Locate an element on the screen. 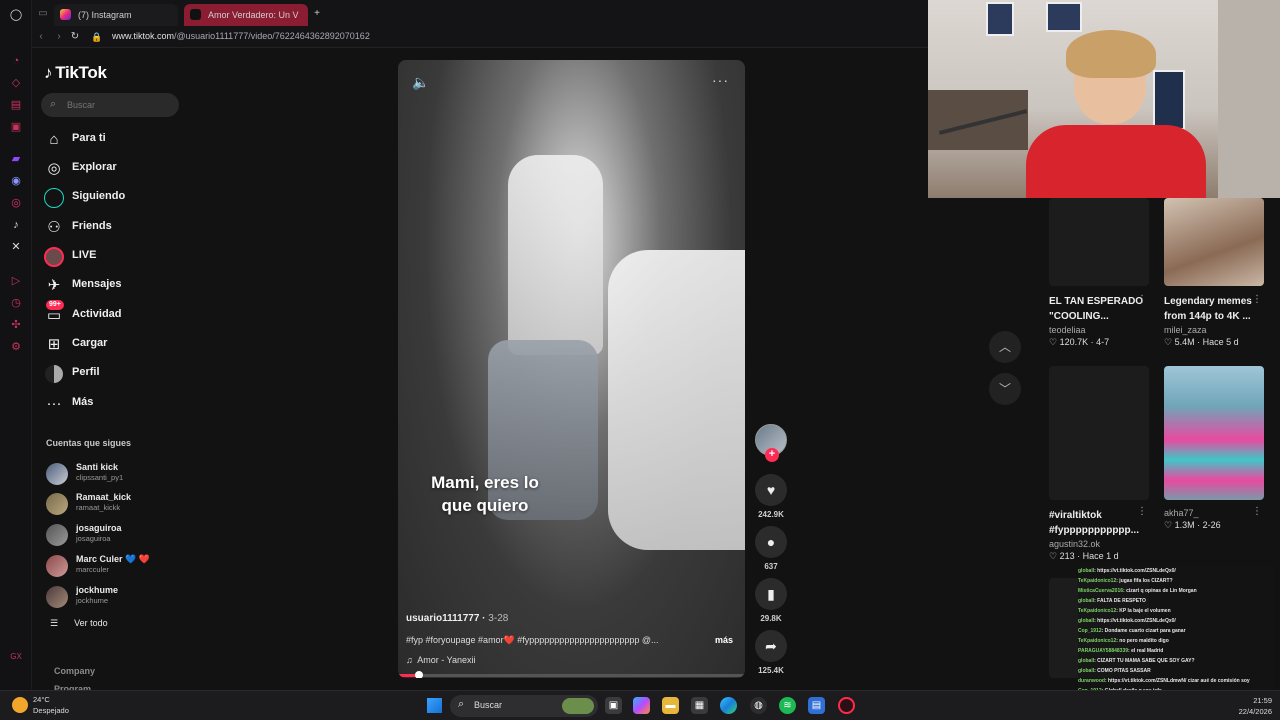  following-account: Marc Culer 💙 ❤️ marcculer is located at coordinates (116, 567).